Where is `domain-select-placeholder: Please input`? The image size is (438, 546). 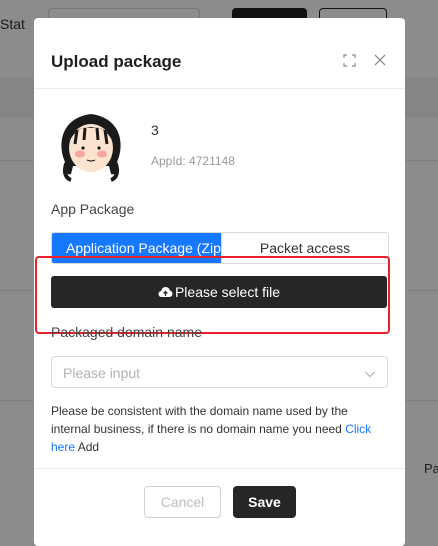
domain-select-placeholder: Please input is located at coordinates (102, 373).